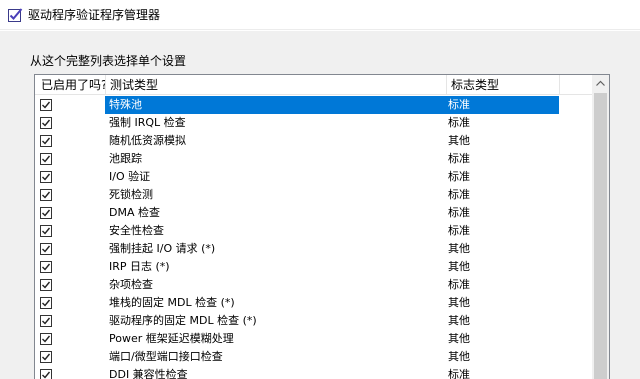  I want to click on vertical-scrollbar, so click(600, 227).